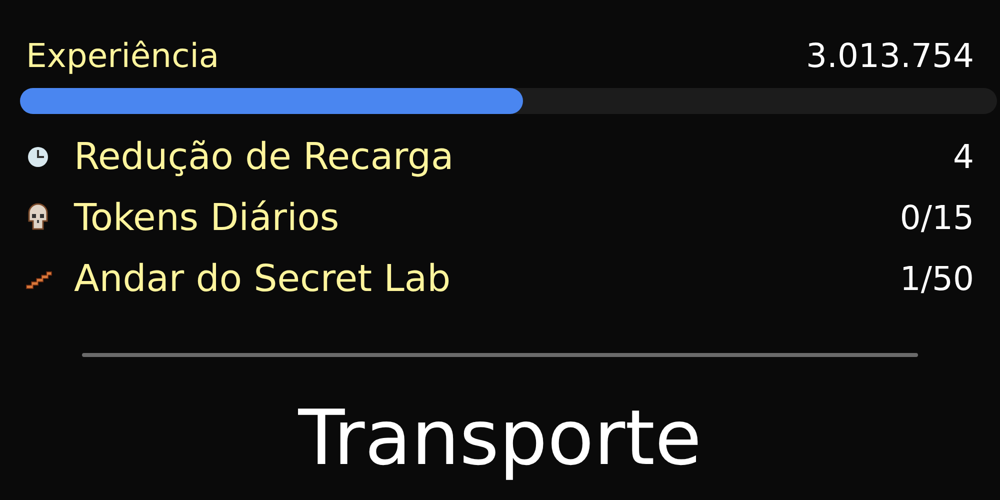 The width and height of the screenshot is (1000, 500). I want to click on stat-label: Andar do Secret Lab, so click(263, 278).